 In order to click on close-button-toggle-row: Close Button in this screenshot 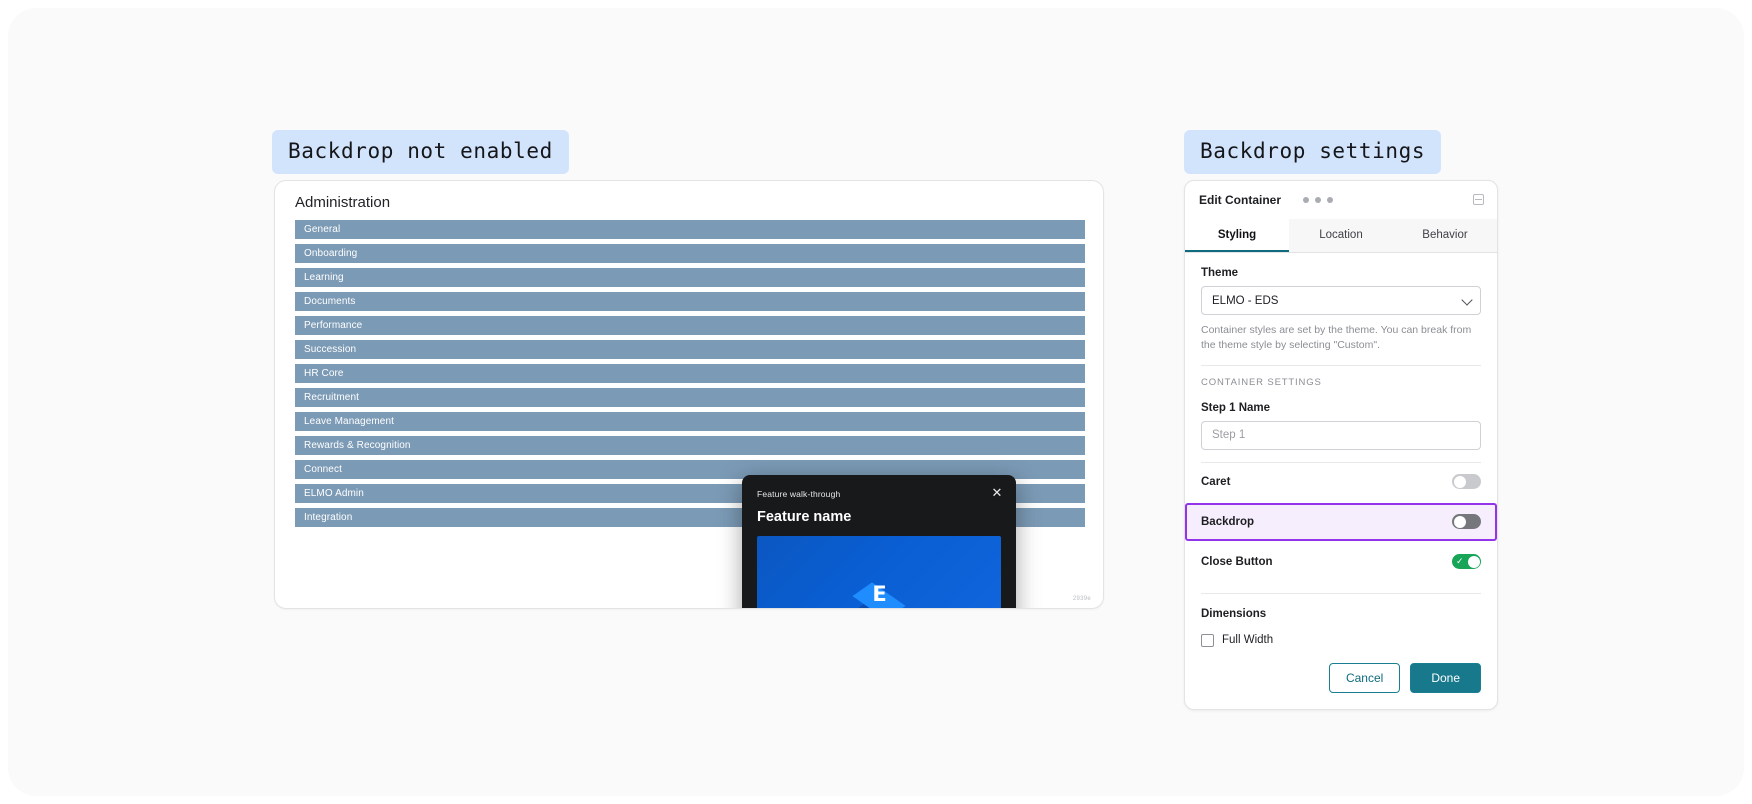, I will do `click(1341, 562)`.